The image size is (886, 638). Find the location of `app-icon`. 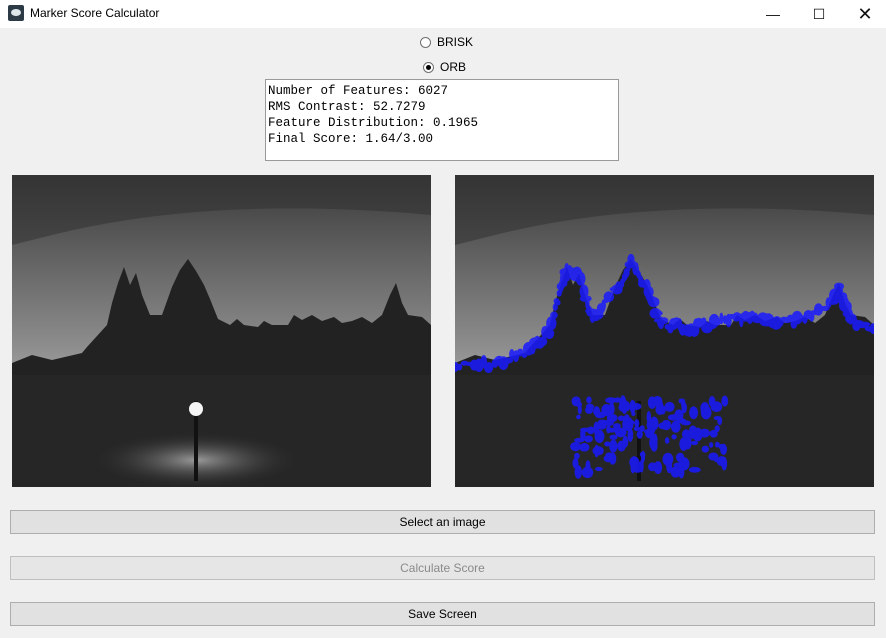

app-icon is located at coordinates (16, 13).